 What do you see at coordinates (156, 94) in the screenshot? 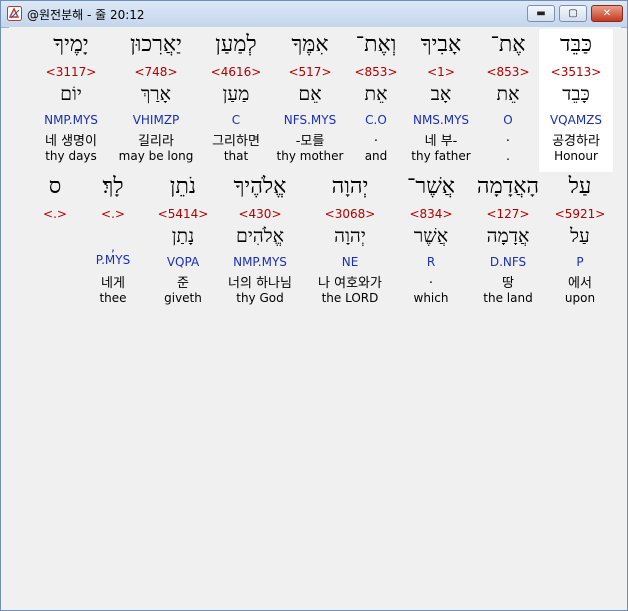
I see `lemma: אָרַךְ` at bounding box center [156, 94].